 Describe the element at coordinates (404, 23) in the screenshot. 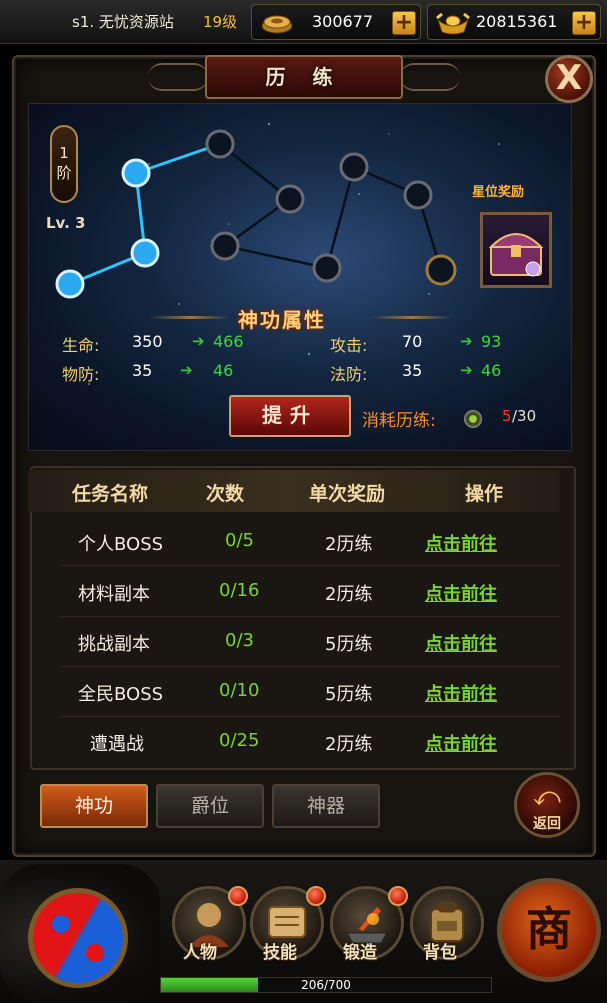

I see `add-gold-button: +` at that location.